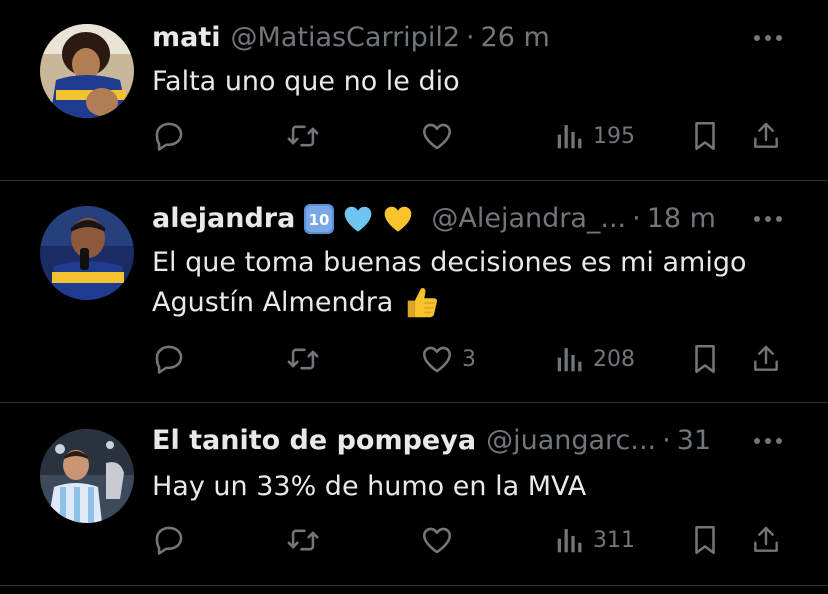 The width and height of the screenshot is (828, 594). Describe the element at coordinates (423, 302) in the screenshot. I see `thumbs-up-emoji` at that location.